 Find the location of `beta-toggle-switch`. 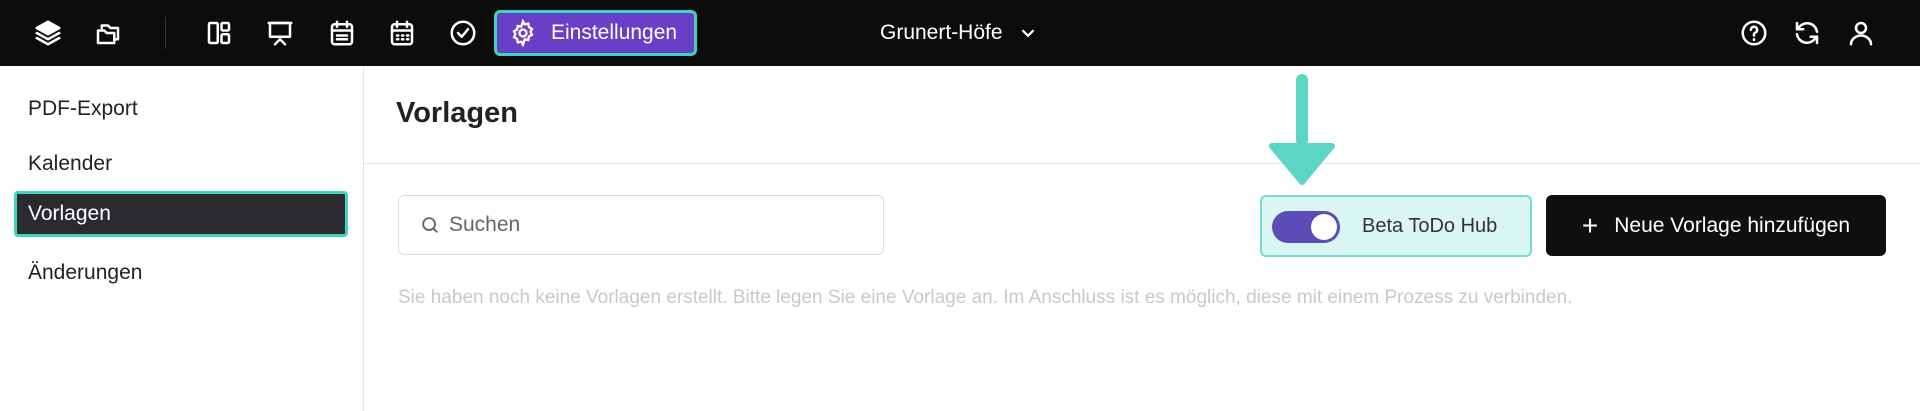

beta-toggle-switch is located at coordinates (1306, 227).